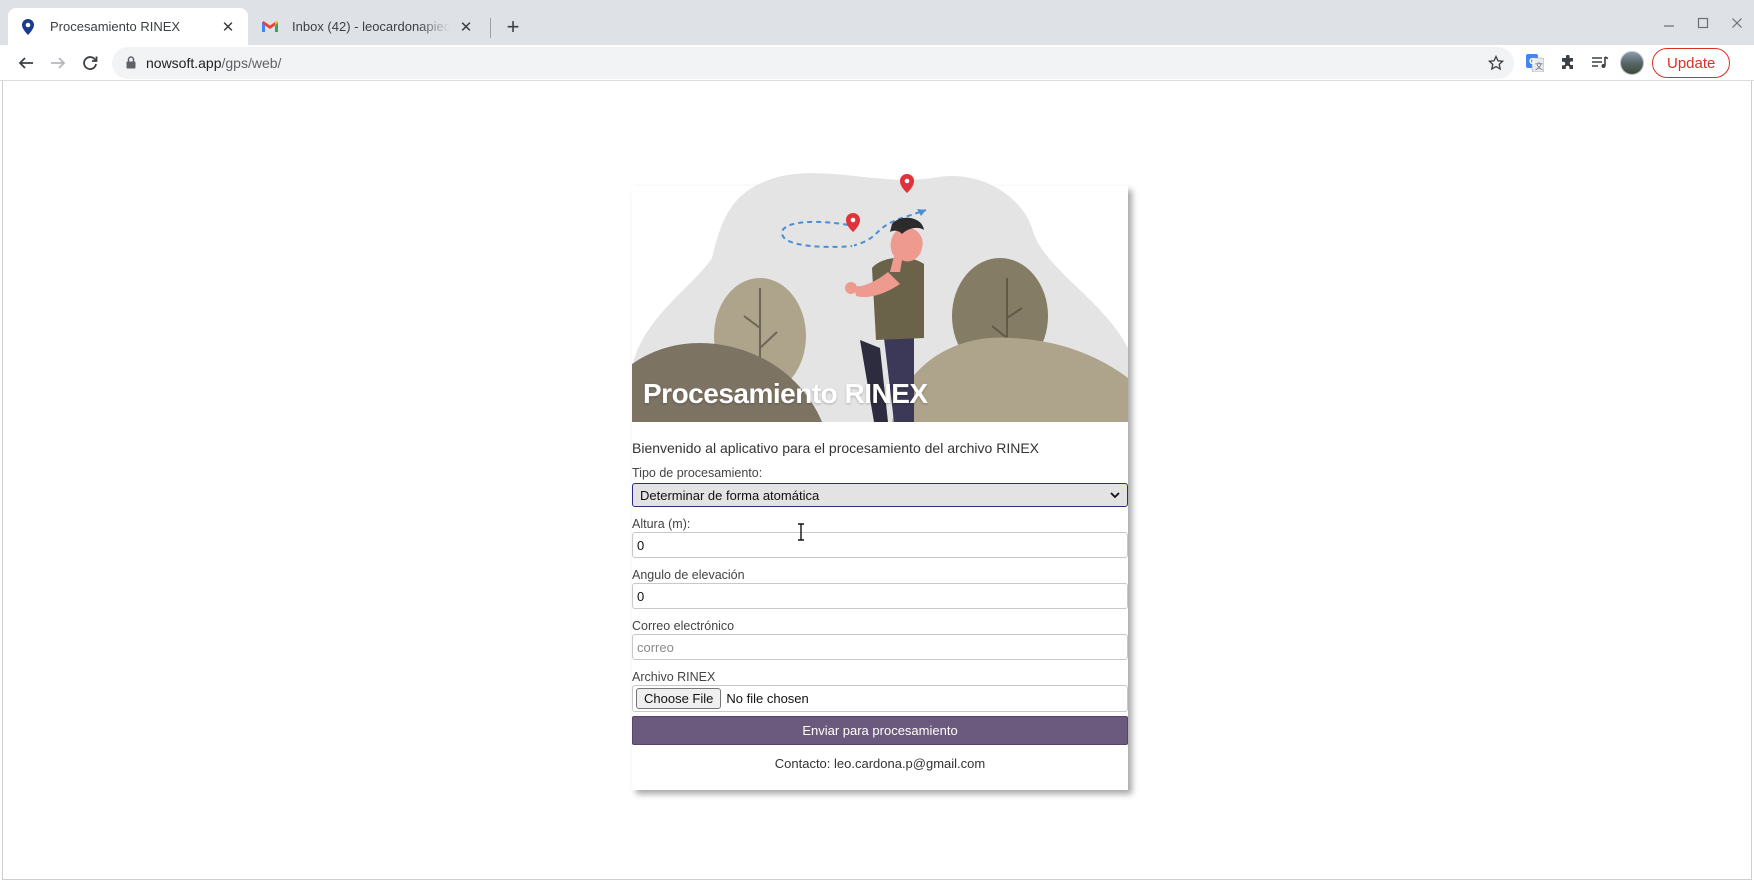  I want to click on svg-text: 文, so click(1539, 66).